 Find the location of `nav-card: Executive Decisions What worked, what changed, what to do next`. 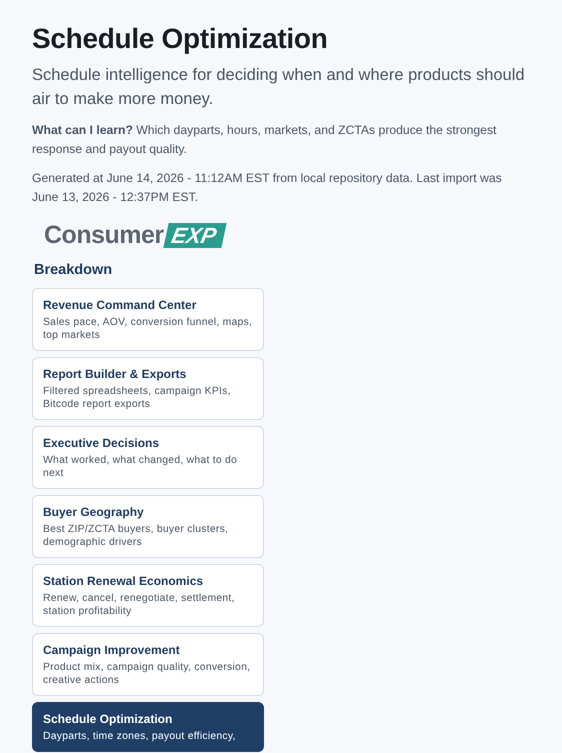

nav-card: Executive Decisions What worked, what changed, what to do next is located at coordinates (148, 457).